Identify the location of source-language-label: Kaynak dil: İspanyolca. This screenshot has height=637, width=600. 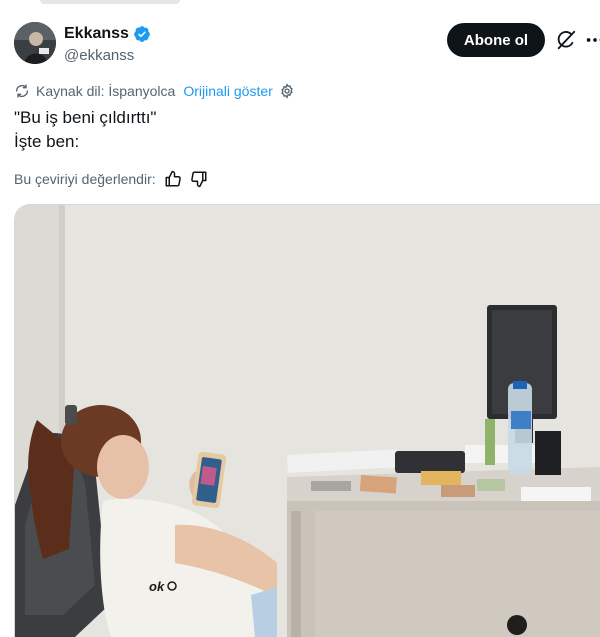
(105, 91).